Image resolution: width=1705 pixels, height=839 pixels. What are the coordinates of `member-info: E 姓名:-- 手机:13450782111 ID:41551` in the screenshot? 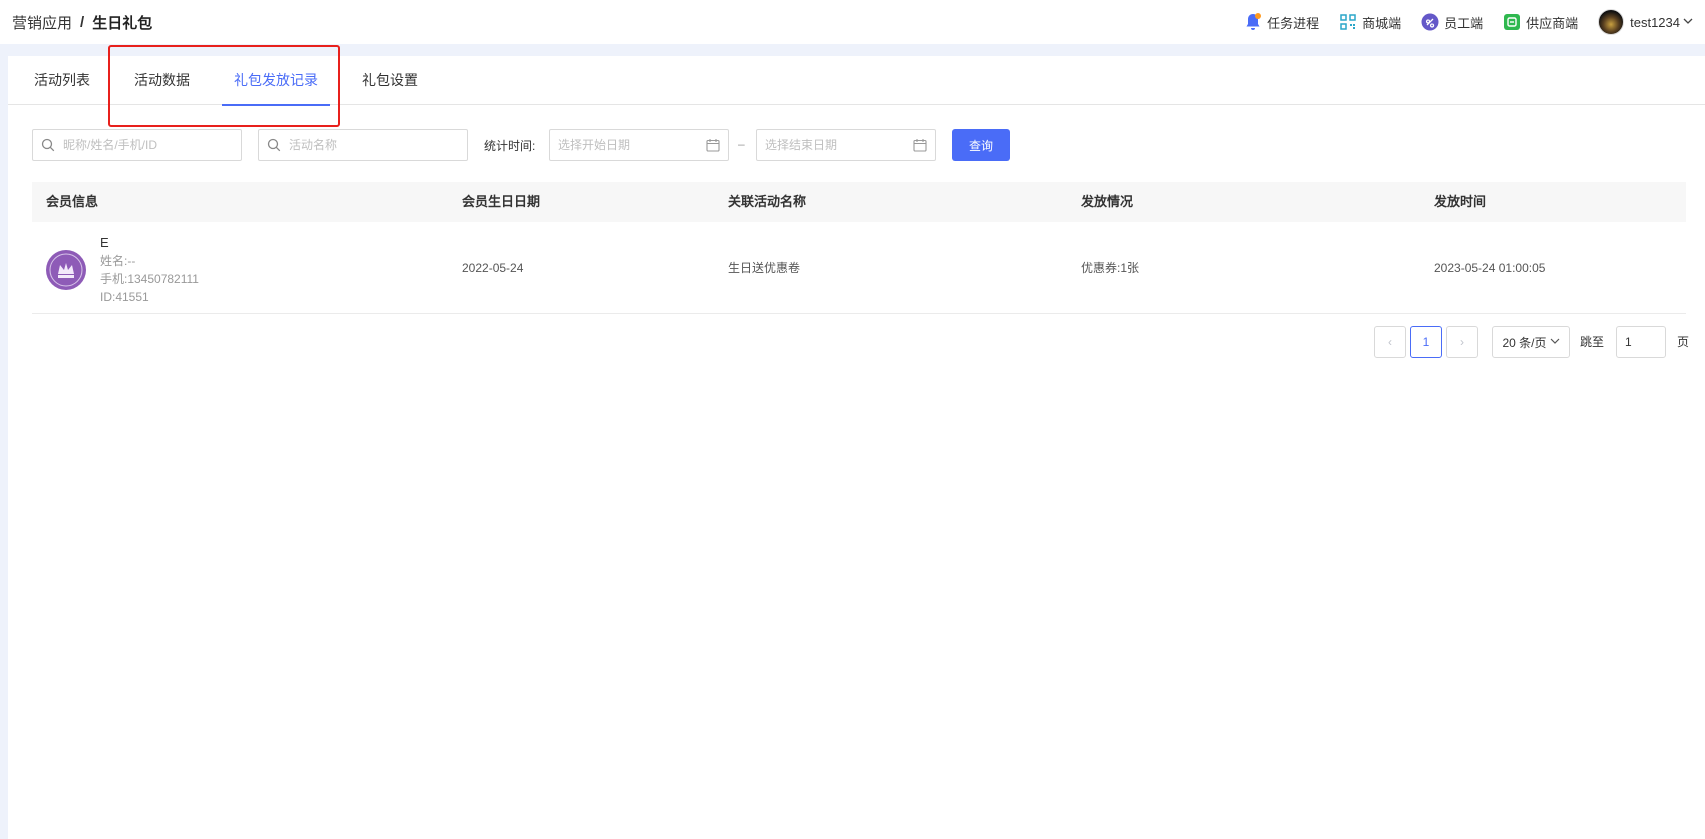 It's located at (149, 270).